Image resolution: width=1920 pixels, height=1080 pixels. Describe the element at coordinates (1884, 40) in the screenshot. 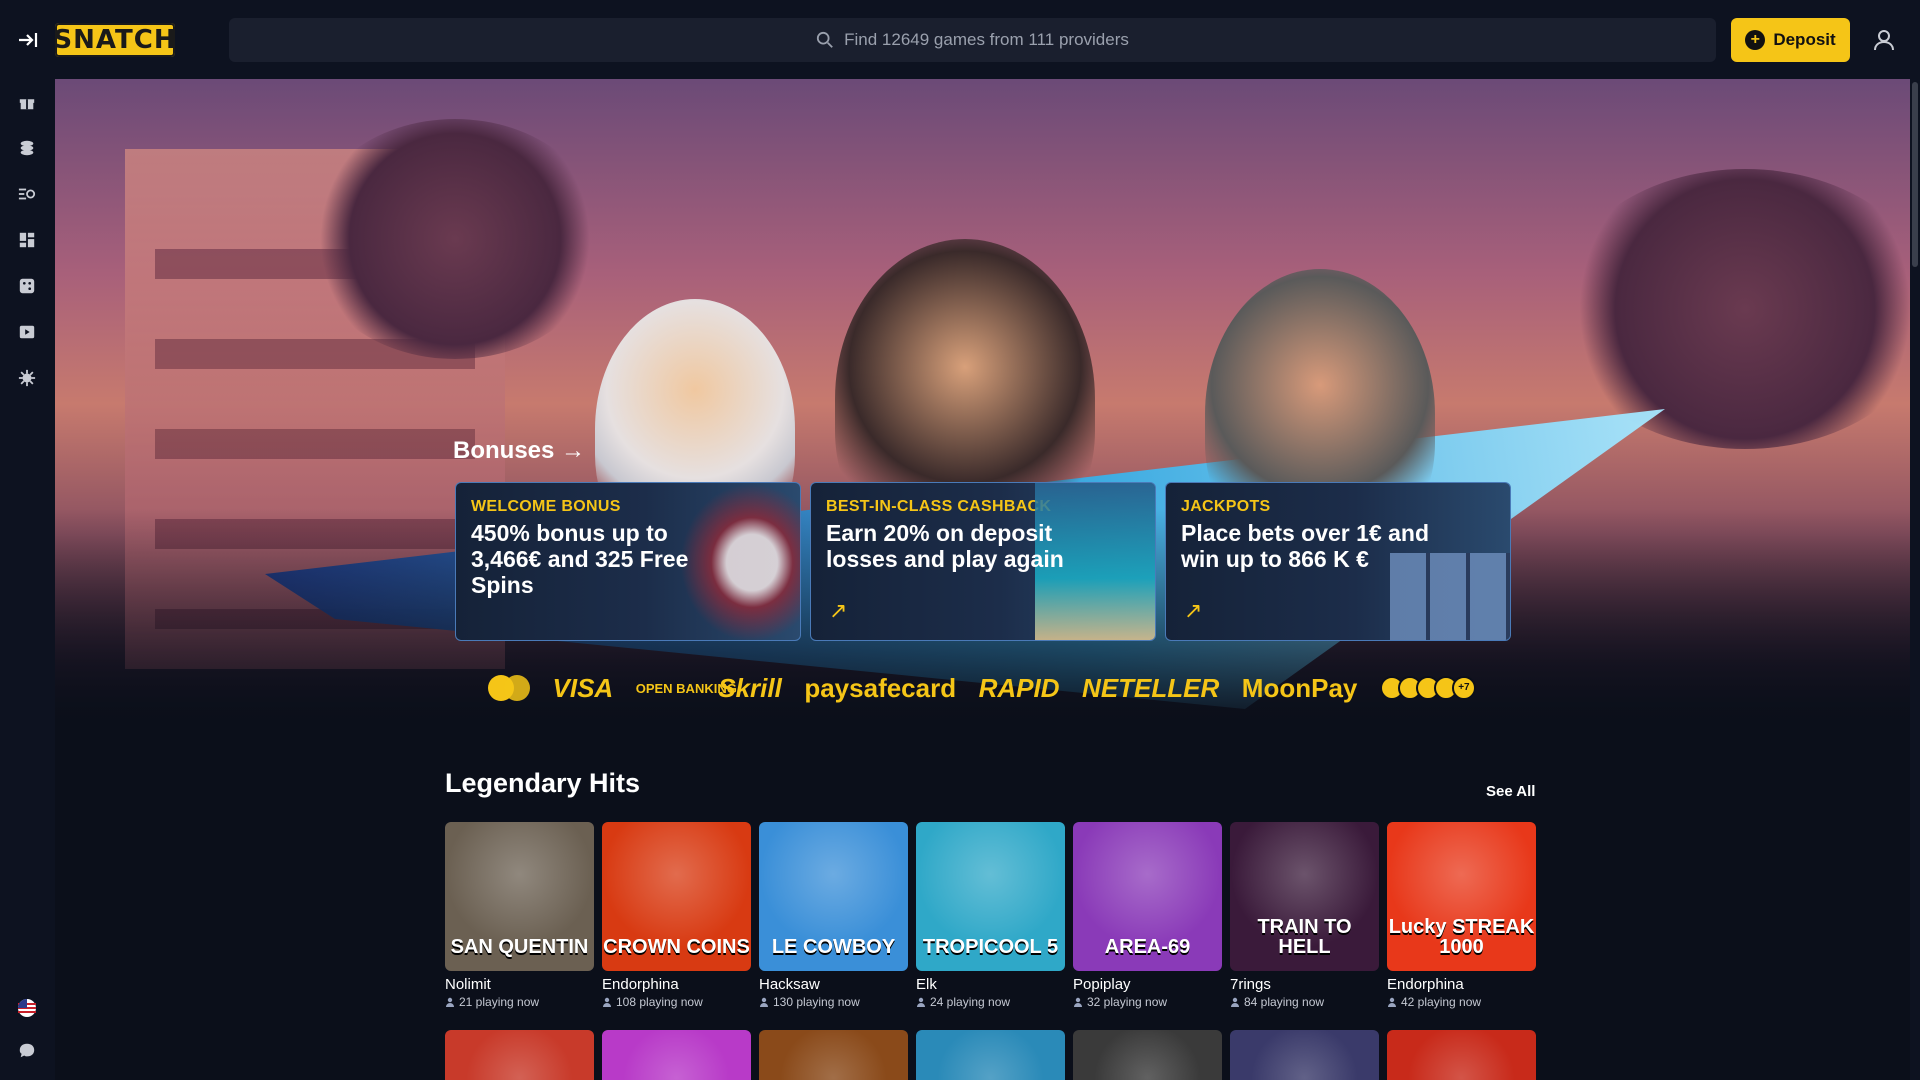

I see `user-icon` at that location.